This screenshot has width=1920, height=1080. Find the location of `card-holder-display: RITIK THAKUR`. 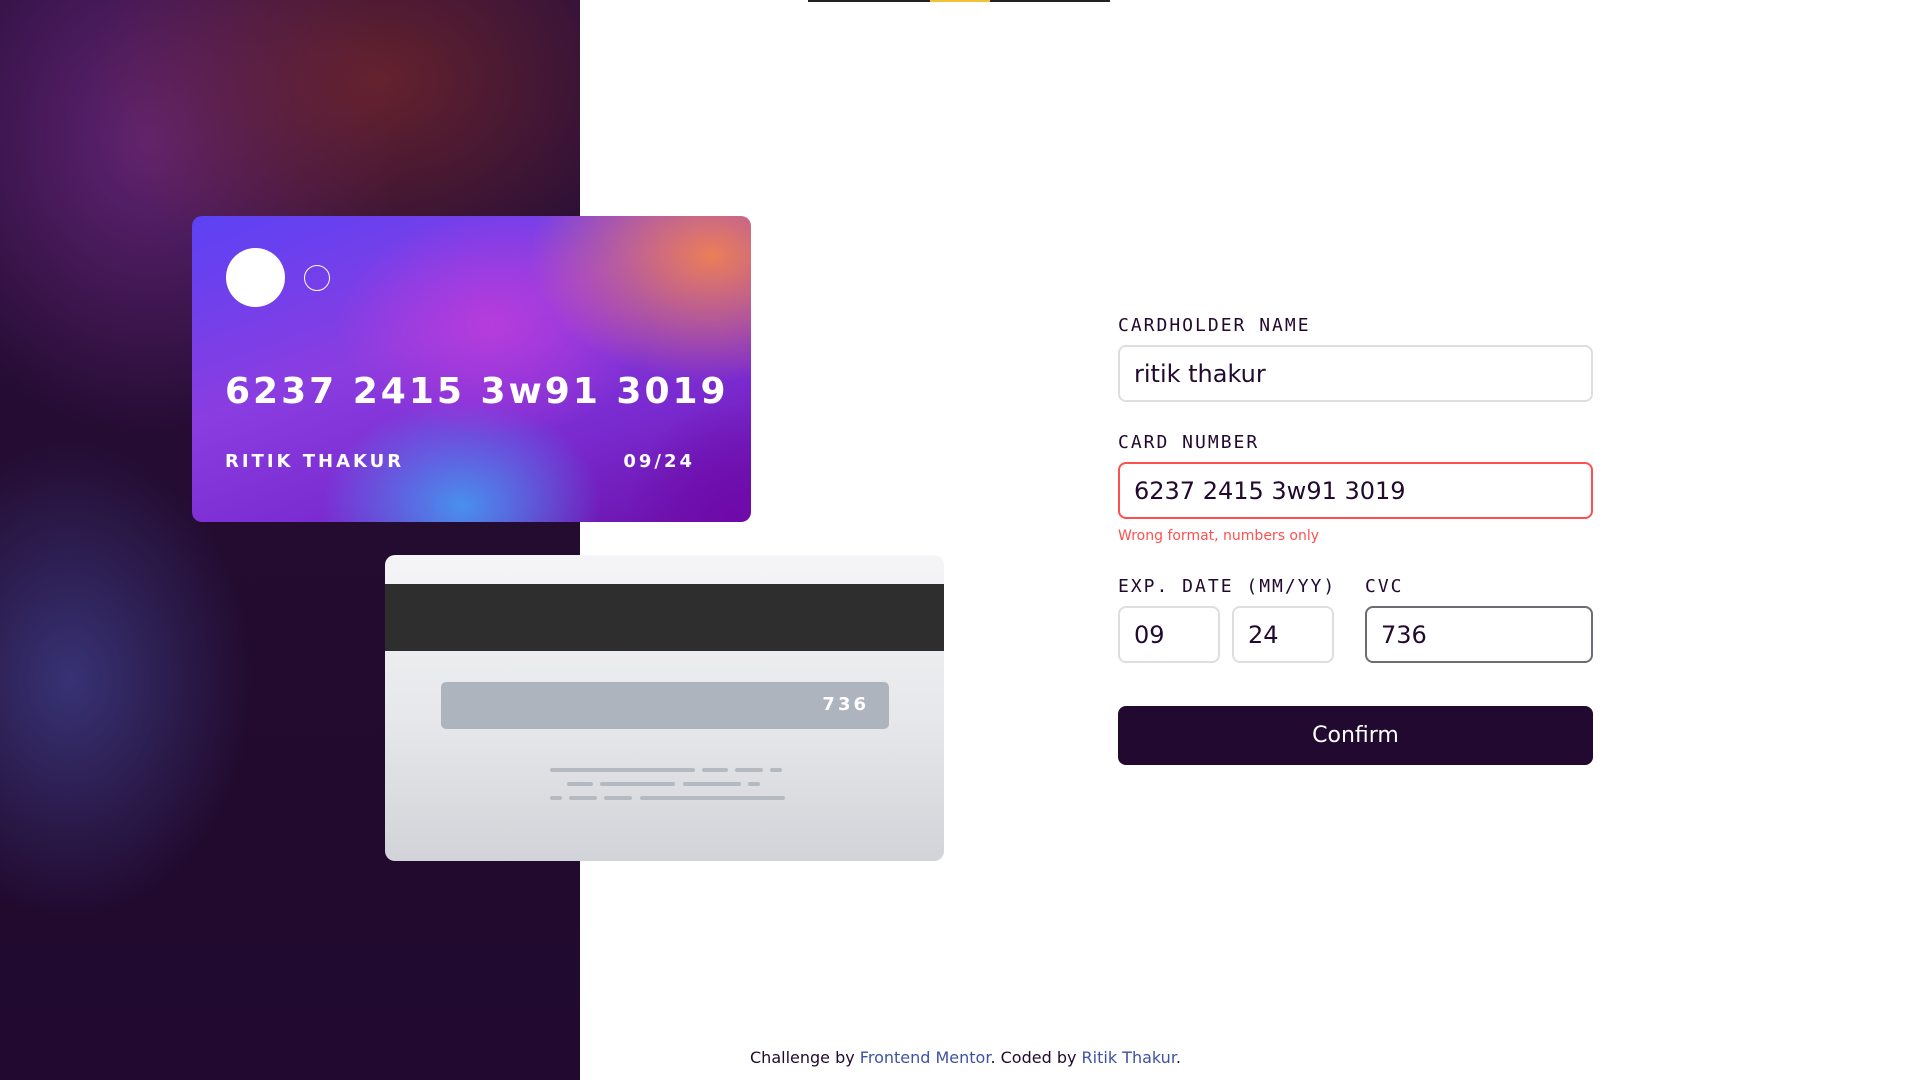

card-holder-display: RITIK THAKUR is located at coordinates (315, 461).